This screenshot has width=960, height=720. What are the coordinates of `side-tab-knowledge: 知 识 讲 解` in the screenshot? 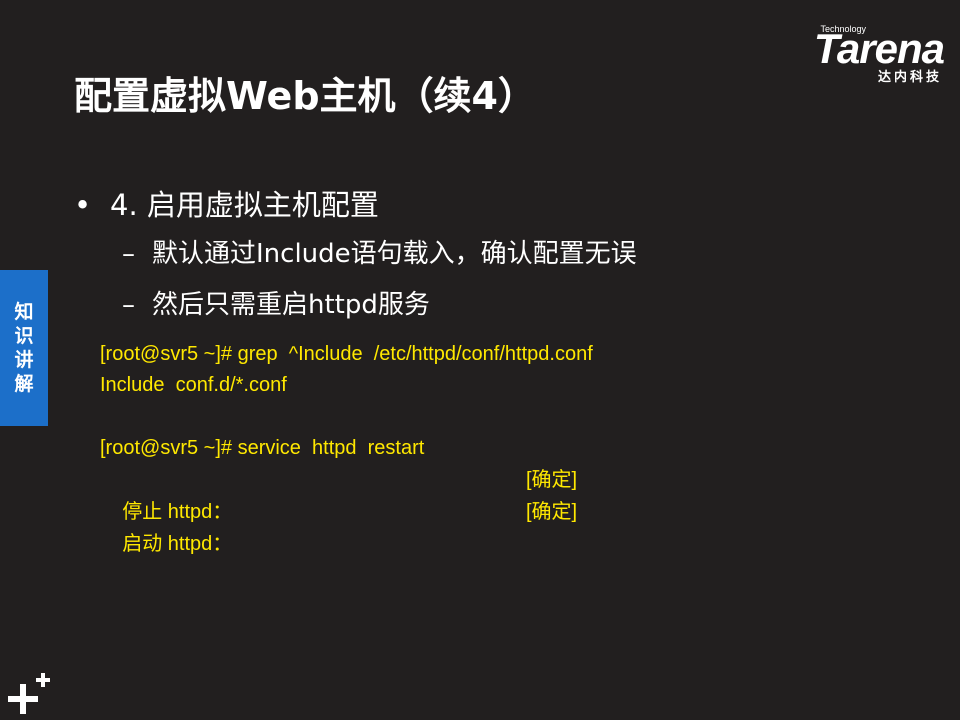 It's located at (24, 348).